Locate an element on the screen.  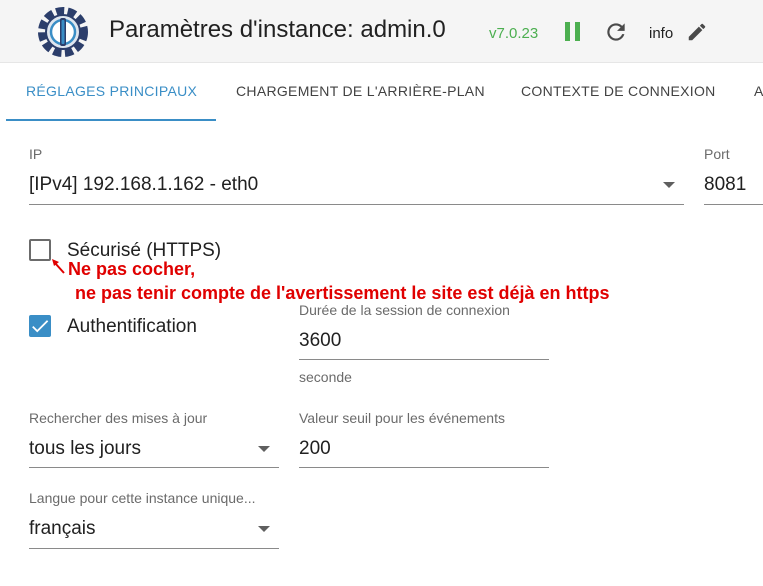
ip-label: IP is located at coordinates (36, 154).